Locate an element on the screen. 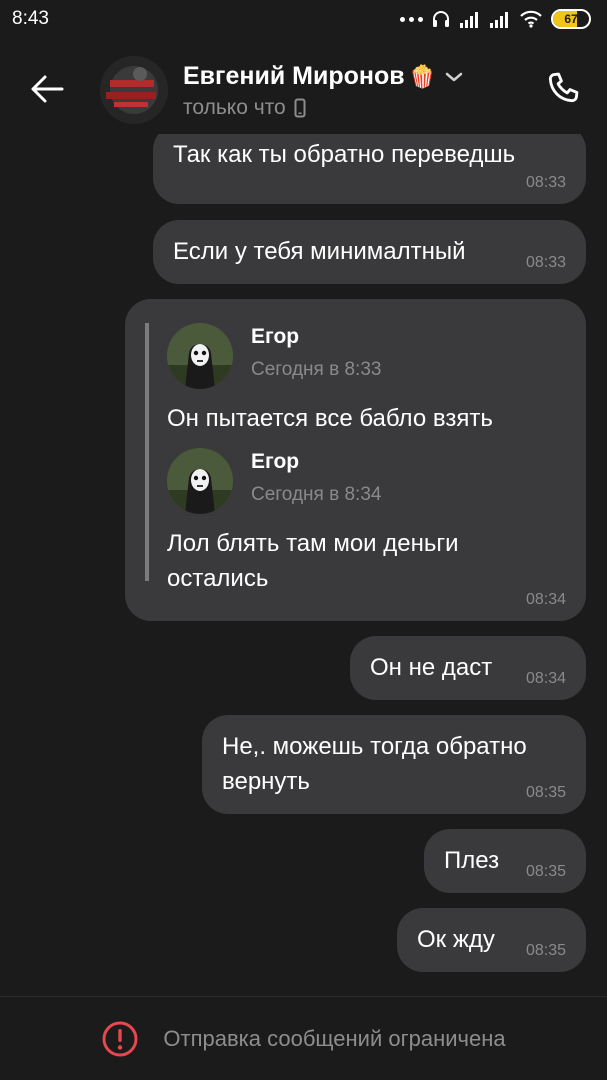  contact-name-row: Евгений Миронов 🍿 is located at coordinates (323, 76).